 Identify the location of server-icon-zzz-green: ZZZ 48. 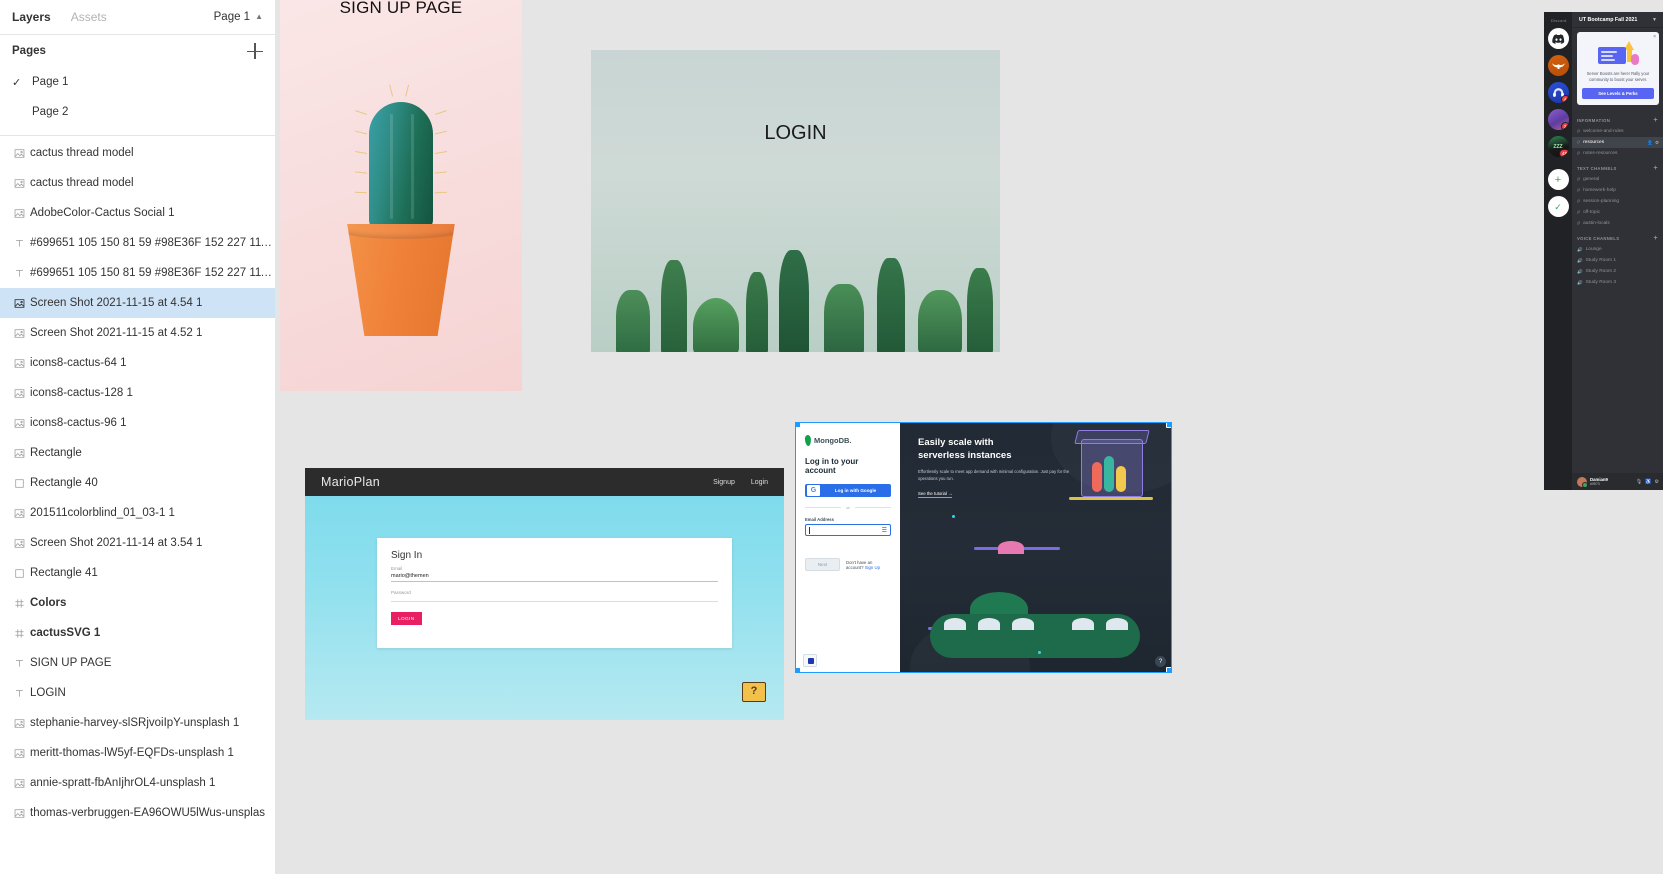
(1558, 146).